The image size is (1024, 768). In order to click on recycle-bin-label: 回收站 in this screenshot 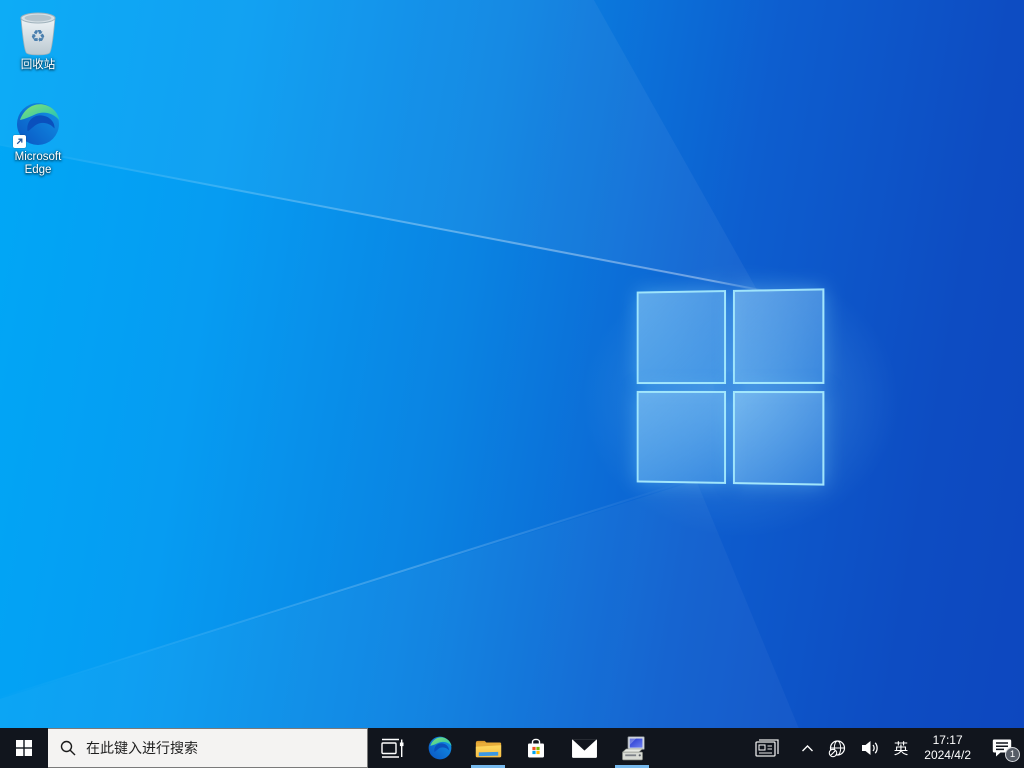, I will do `click(38, 65)`.